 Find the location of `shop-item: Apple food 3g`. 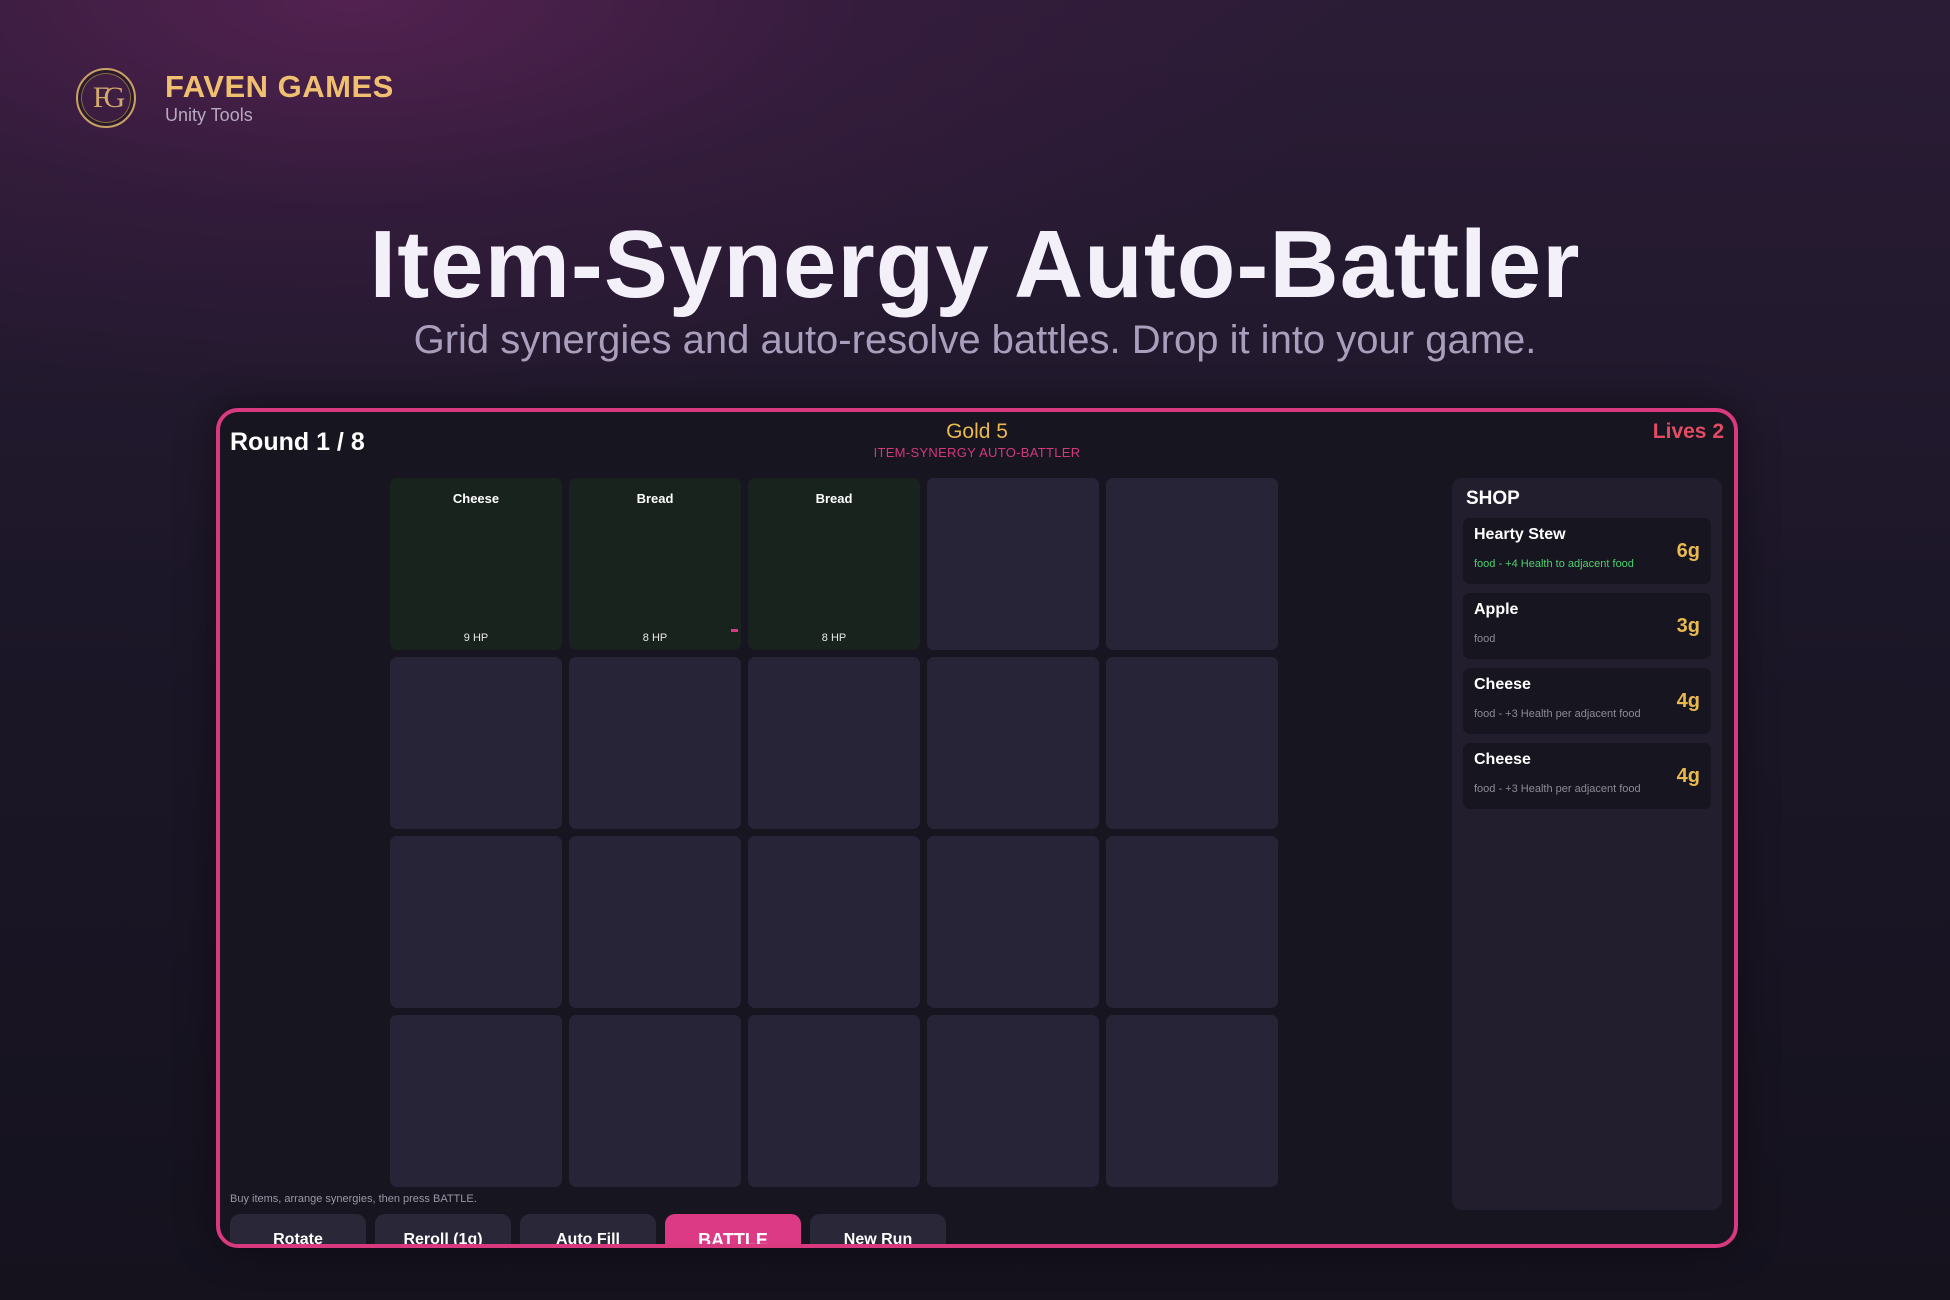

shop-item: Apple food 3g is located at coordinates (1587, 626).